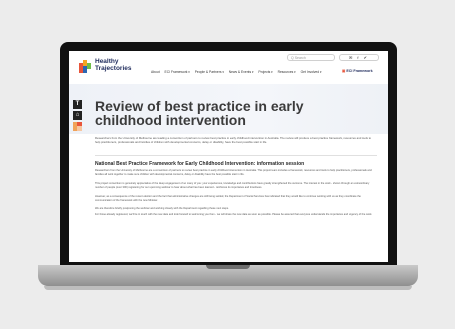 This screenshot has height=329, width=455. What do you see at coordinates (228, 288) in the screenshot?
I see `laptop-base-shadow` at bounding box center [228, 288].